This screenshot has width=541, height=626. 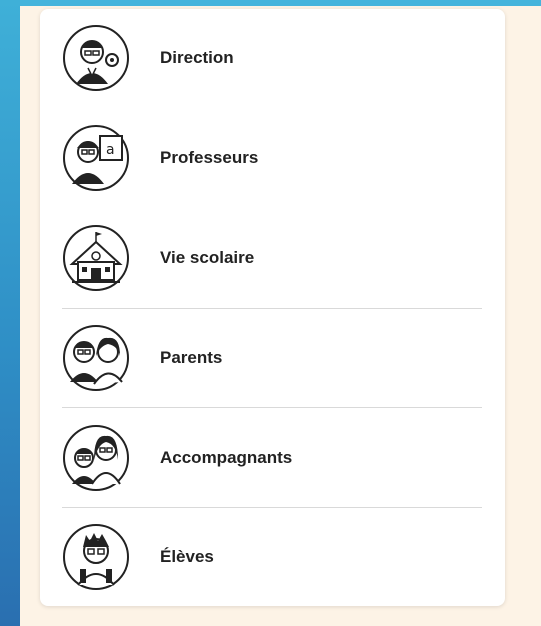 What do you see at coordinates (96, 458) in the screenshot?
I see `companions-icon` at bounding box center [96, 458].